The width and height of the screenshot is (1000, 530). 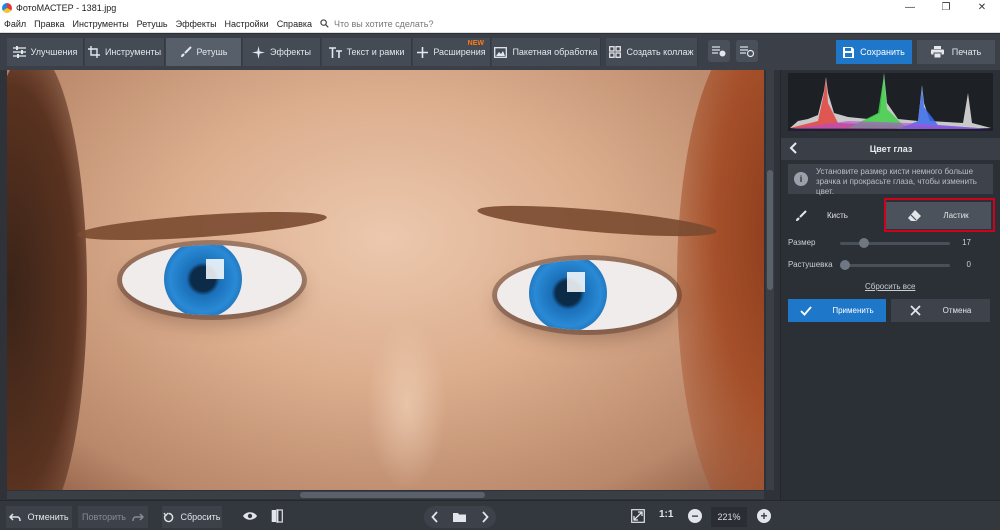 I want to click on undo-label: Отменить, so click(x=48, y=517).